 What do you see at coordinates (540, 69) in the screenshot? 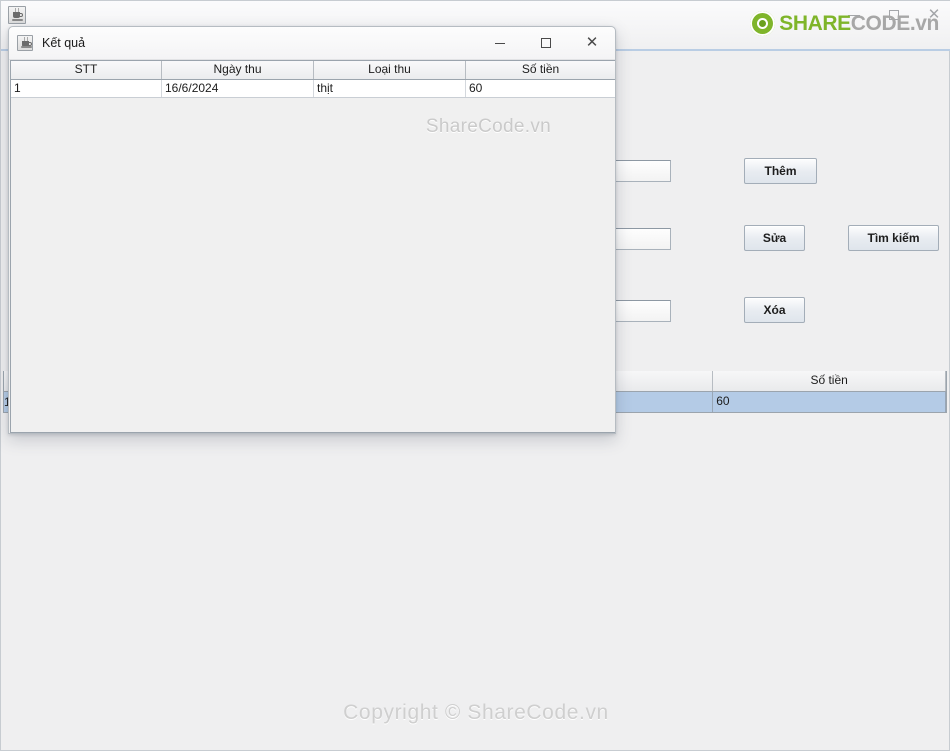
I see `dialog-table-header-so-tien: Số tiền` at bounding box center [540, 69].